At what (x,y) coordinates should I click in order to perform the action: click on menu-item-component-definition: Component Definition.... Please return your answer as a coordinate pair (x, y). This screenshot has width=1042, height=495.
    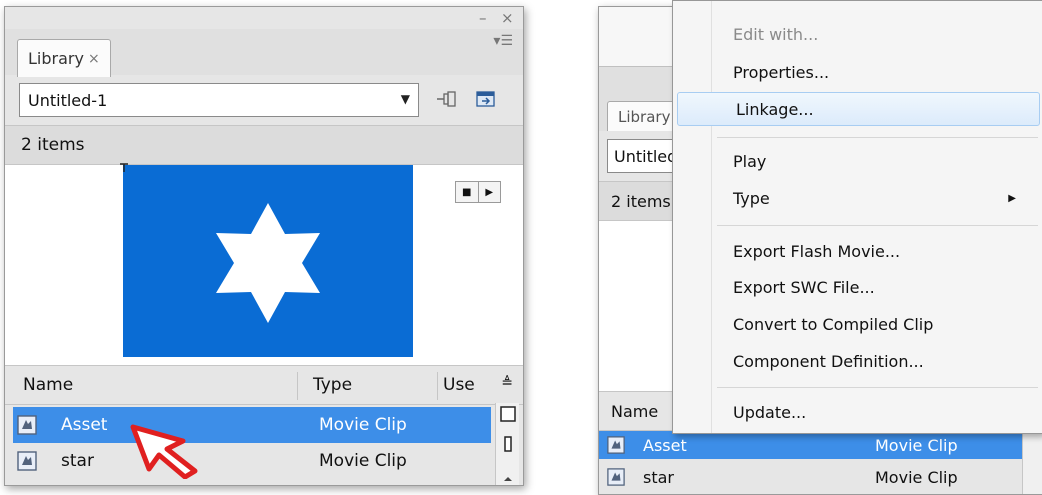
    Looking at the image, I should click on (858, 361).